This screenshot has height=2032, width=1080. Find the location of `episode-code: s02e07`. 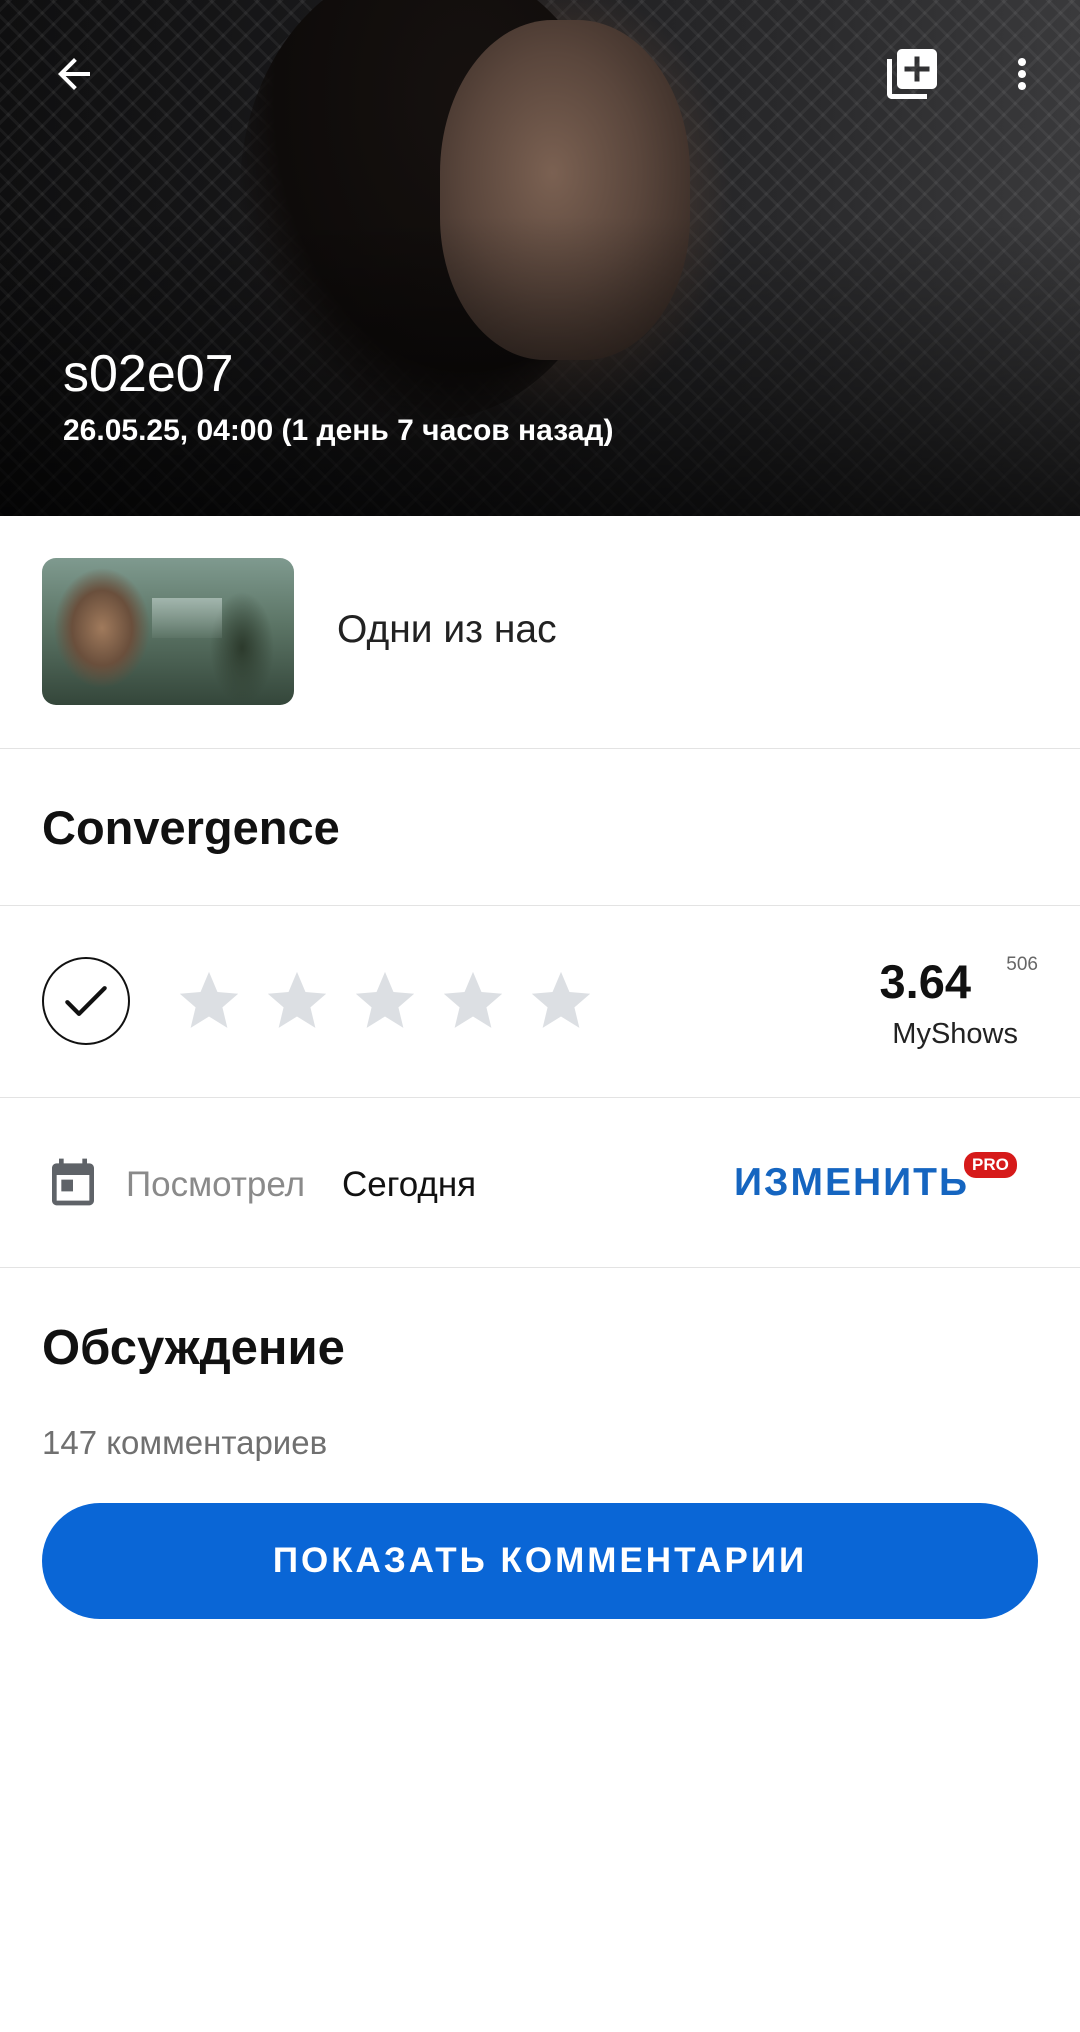

episode-code: s02e07 is located at coordinates (148, 374).